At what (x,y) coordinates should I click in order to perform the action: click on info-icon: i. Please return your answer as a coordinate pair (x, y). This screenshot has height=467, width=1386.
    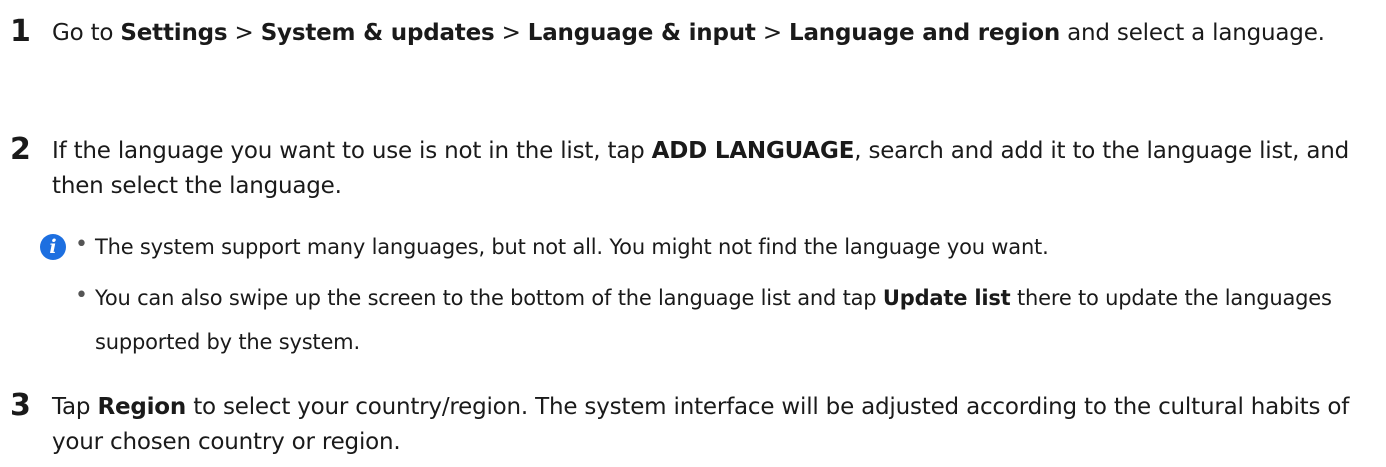
    Looking at the image, I should click on (53, 247).